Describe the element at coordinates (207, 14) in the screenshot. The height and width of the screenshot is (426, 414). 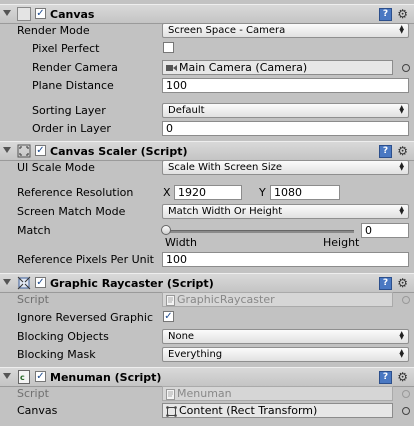
I see `canvas-component-header: ✓ Canvas ? ⚙` at that location.